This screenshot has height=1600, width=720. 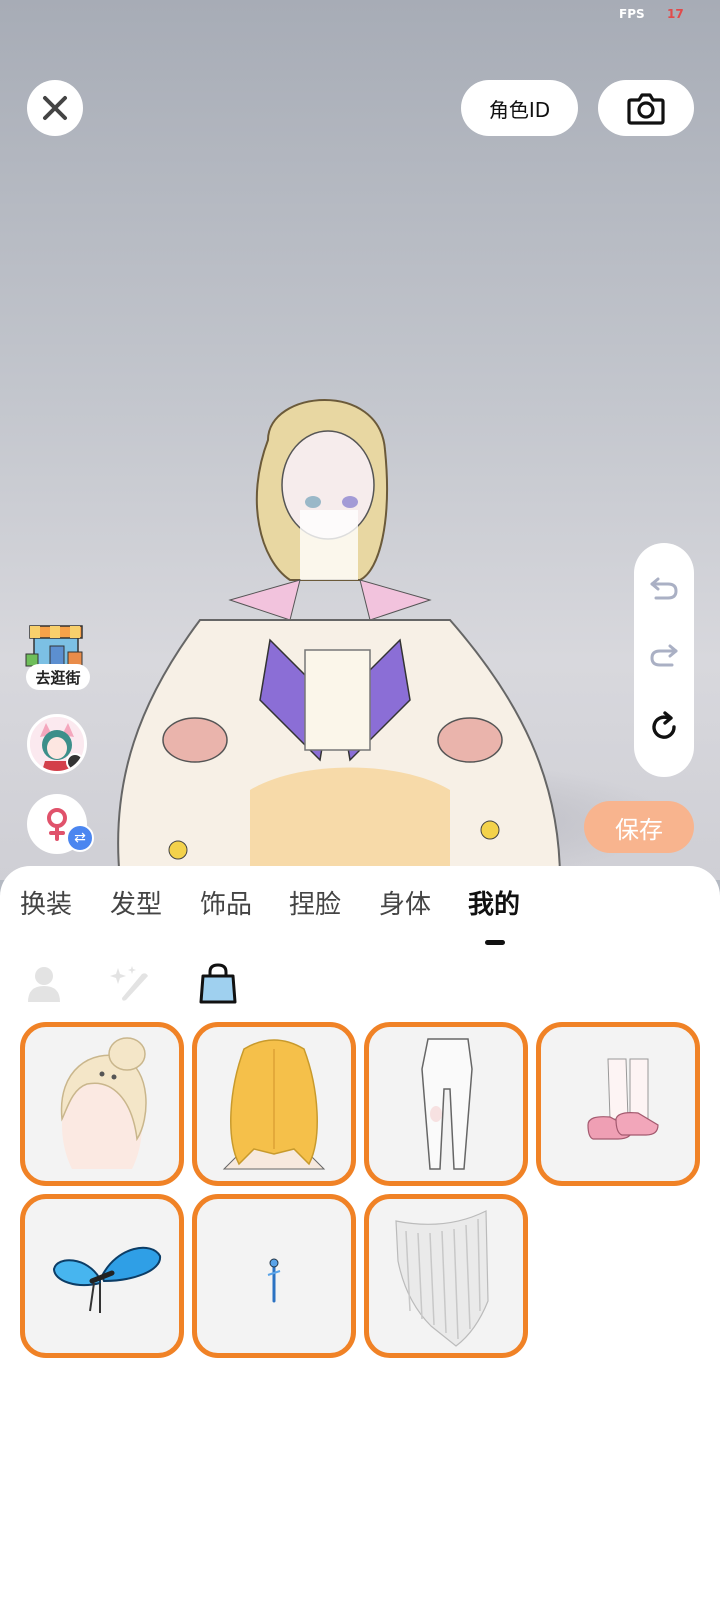 I want to click on pink-shoes-icon, so click(x=623, y=1099).